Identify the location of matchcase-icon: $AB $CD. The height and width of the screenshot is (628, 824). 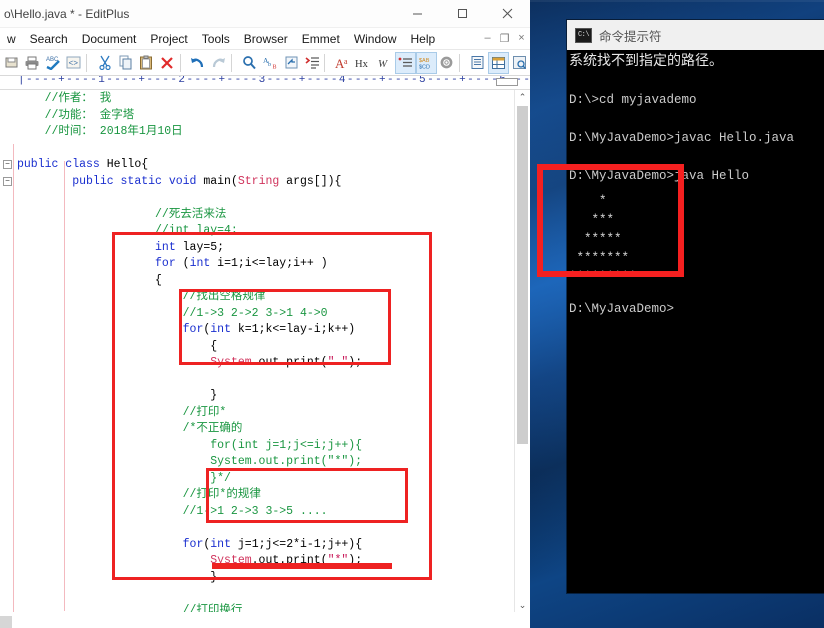
(426, 62).